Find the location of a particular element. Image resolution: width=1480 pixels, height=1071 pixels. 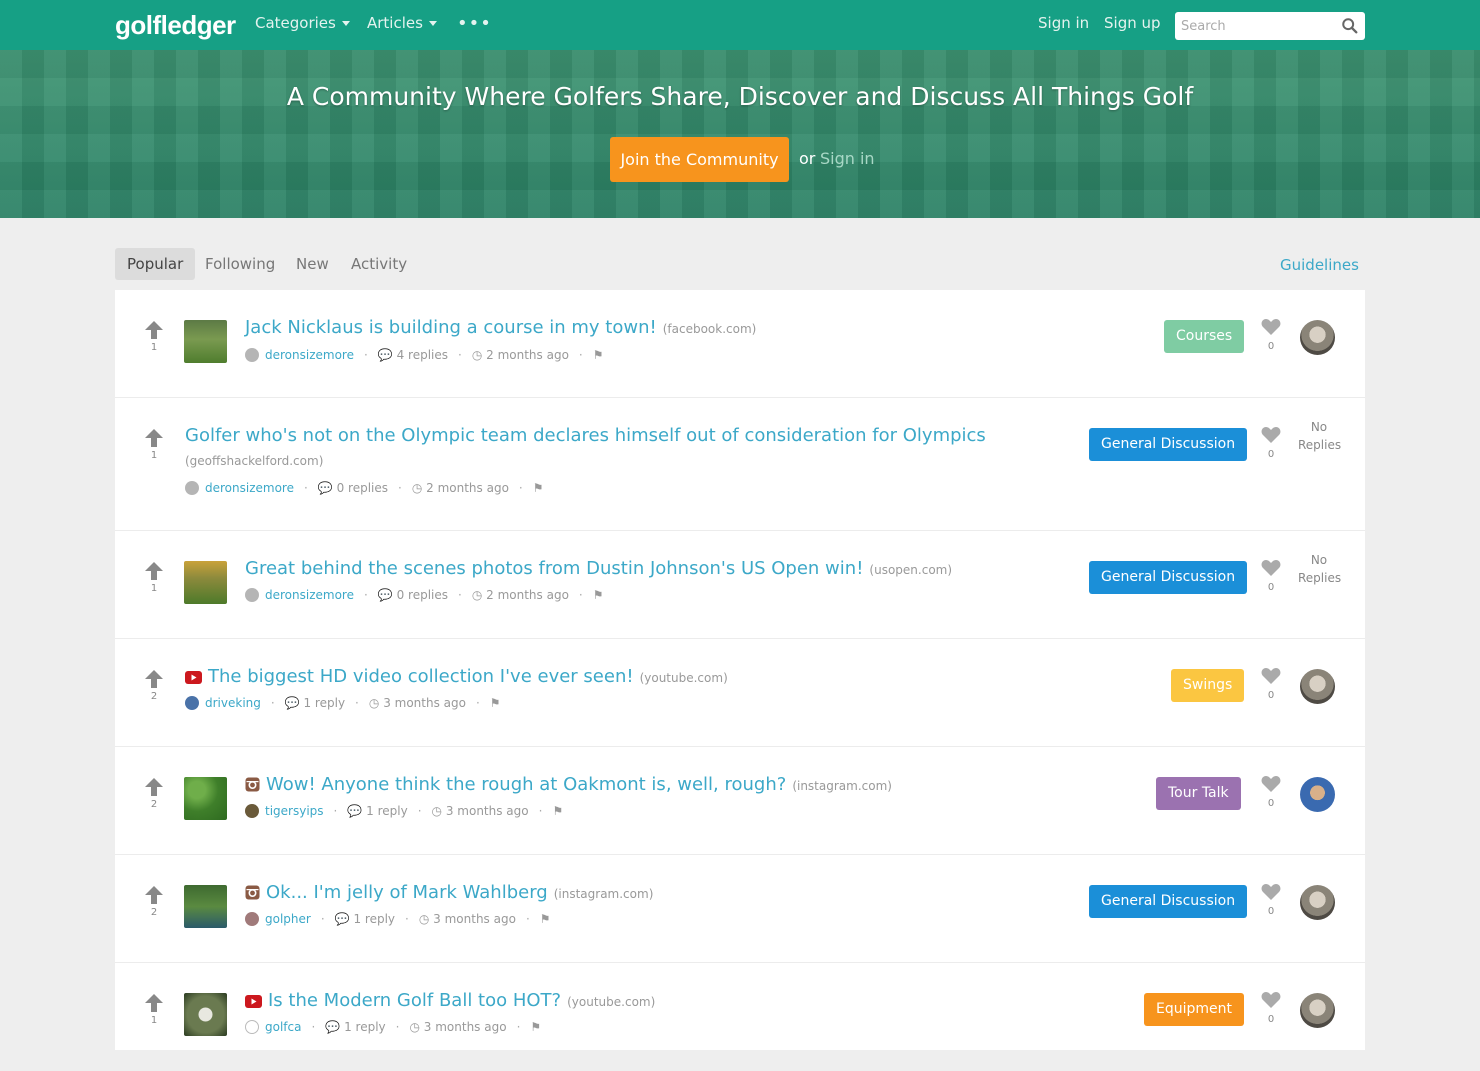

clock-icon: ◷ is located at coordinates (424, 919).